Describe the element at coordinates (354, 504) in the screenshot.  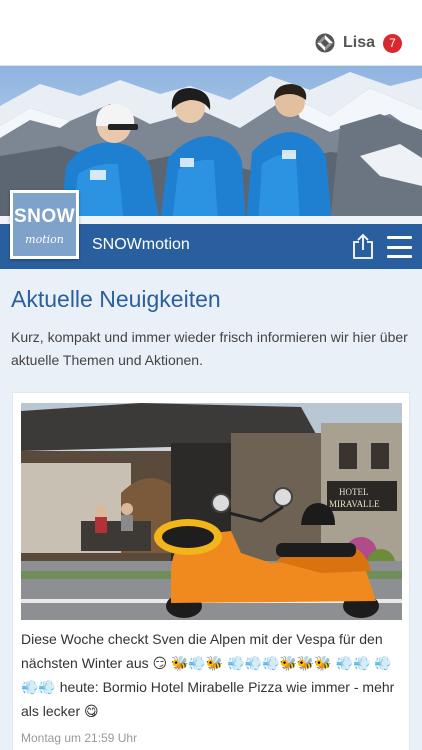
I see `photo-sign-line2: MIRAVALLE` at that location.